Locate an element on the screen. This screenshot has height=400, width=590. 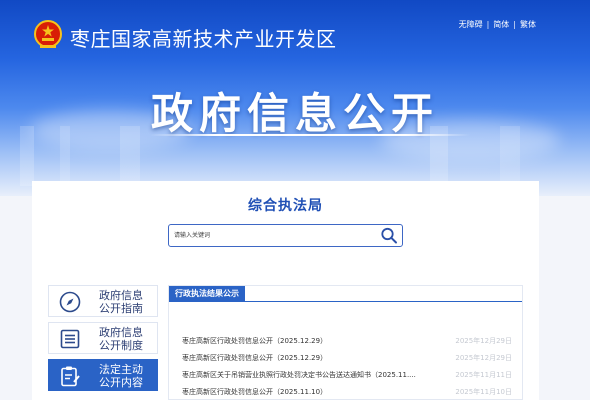
list-item-date: 2025年11月11日 is located at coordinates (483, 375).